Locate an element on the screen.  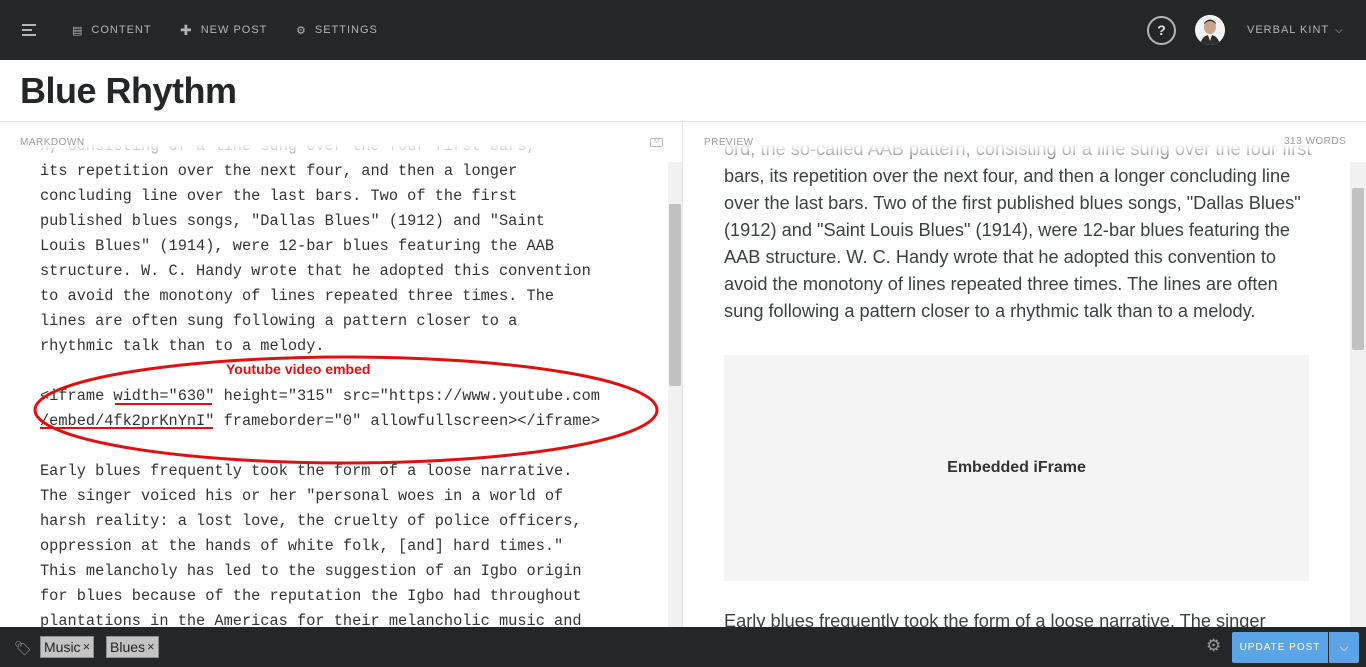
iframe-placeholder-label: Embedded iFrame is located at coordinates (1016, 467).